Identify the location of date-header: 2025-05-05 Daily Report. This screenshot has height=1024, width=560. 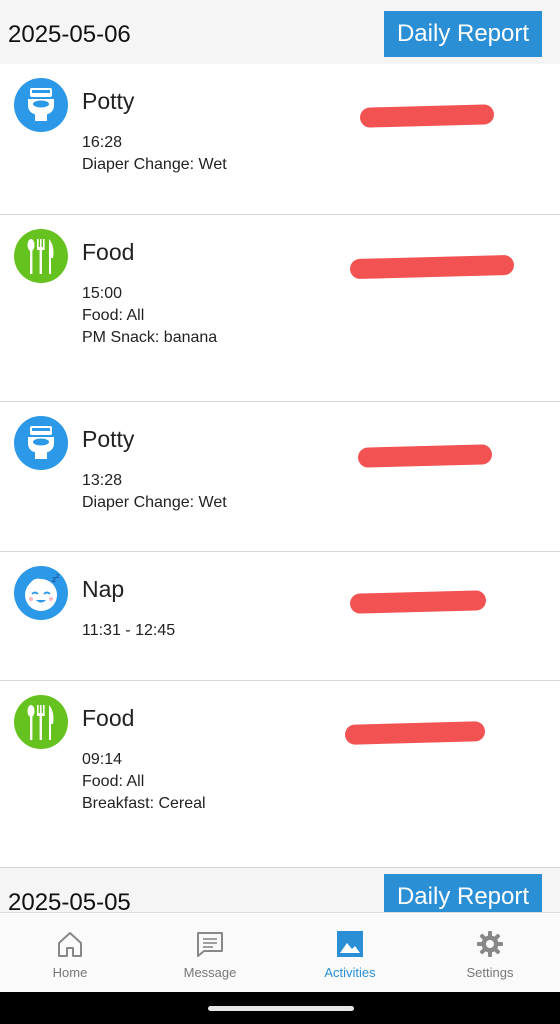
(280, 890).